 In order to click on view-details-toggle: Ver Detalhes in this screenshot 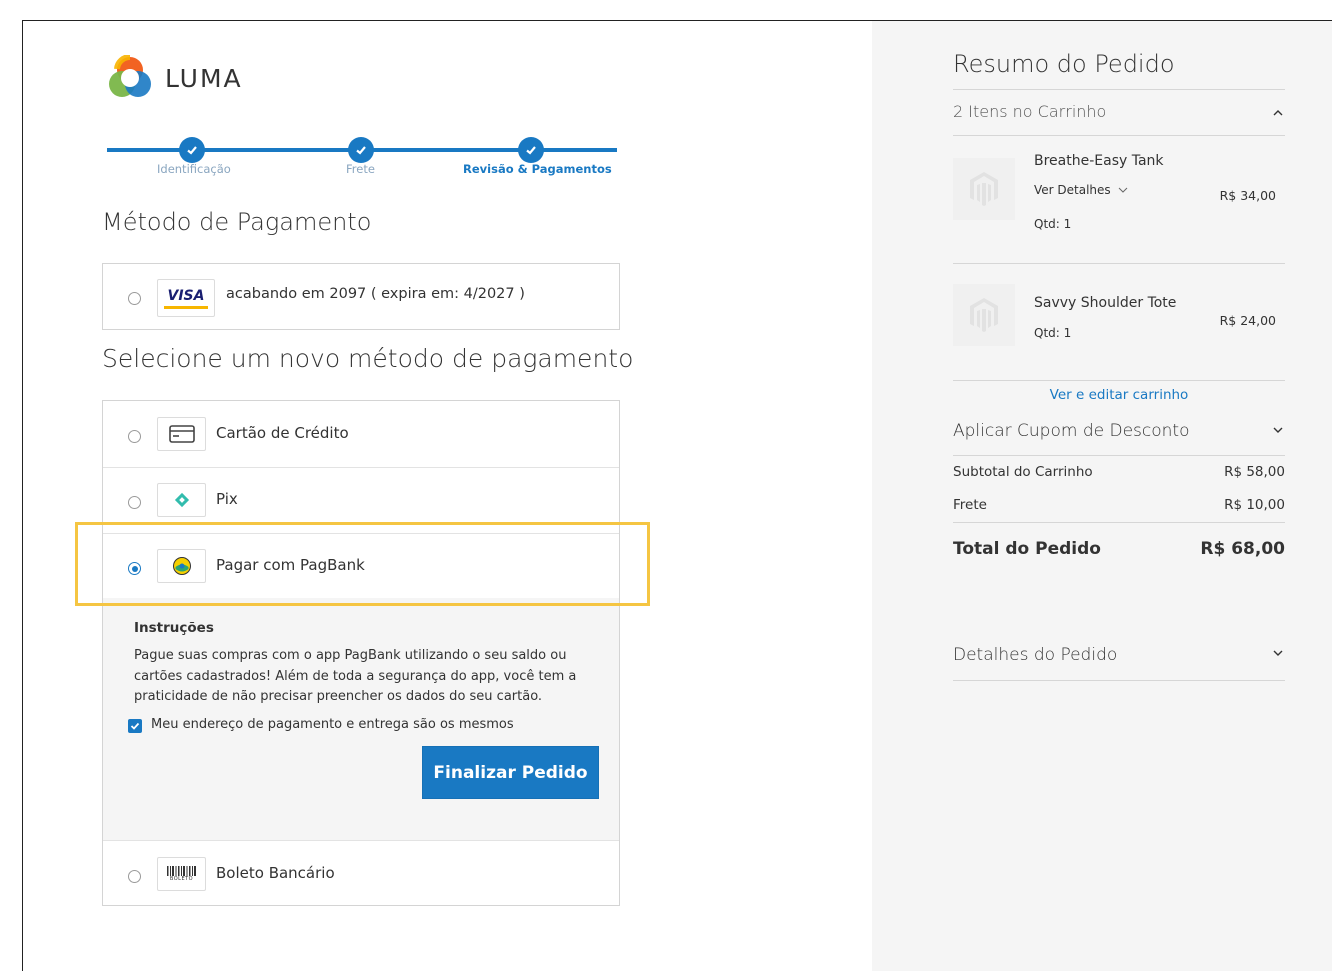, I will do `click(1081, 190)`.